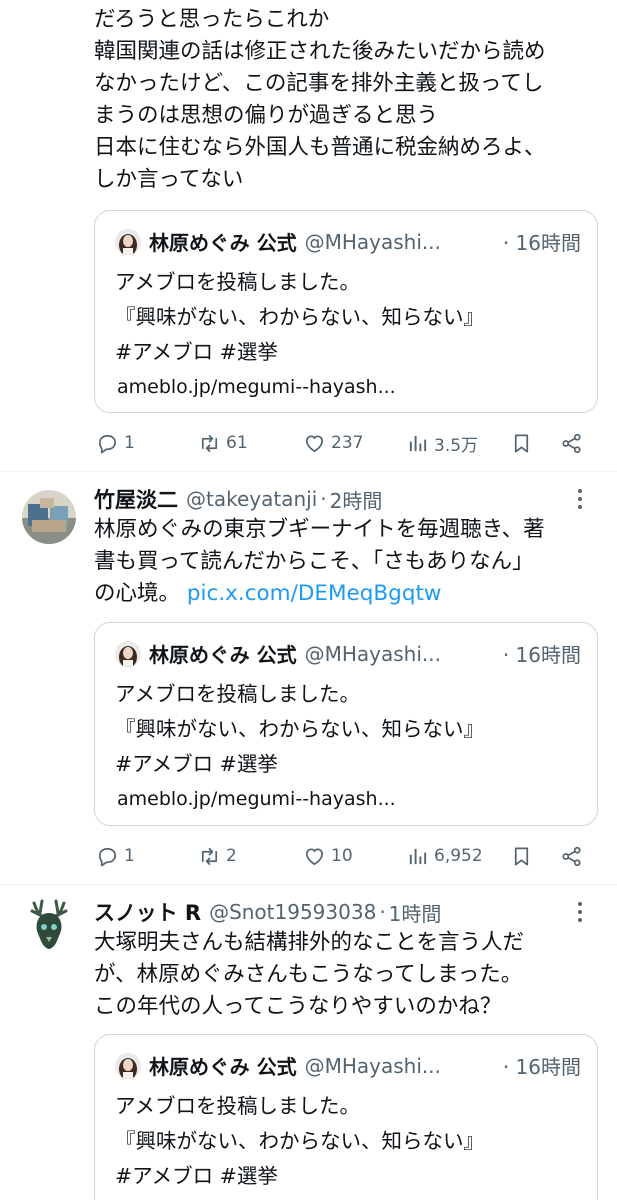 This screenshot has width=617, height=1200. I want to click on like-count: 237, so click(347, 443).